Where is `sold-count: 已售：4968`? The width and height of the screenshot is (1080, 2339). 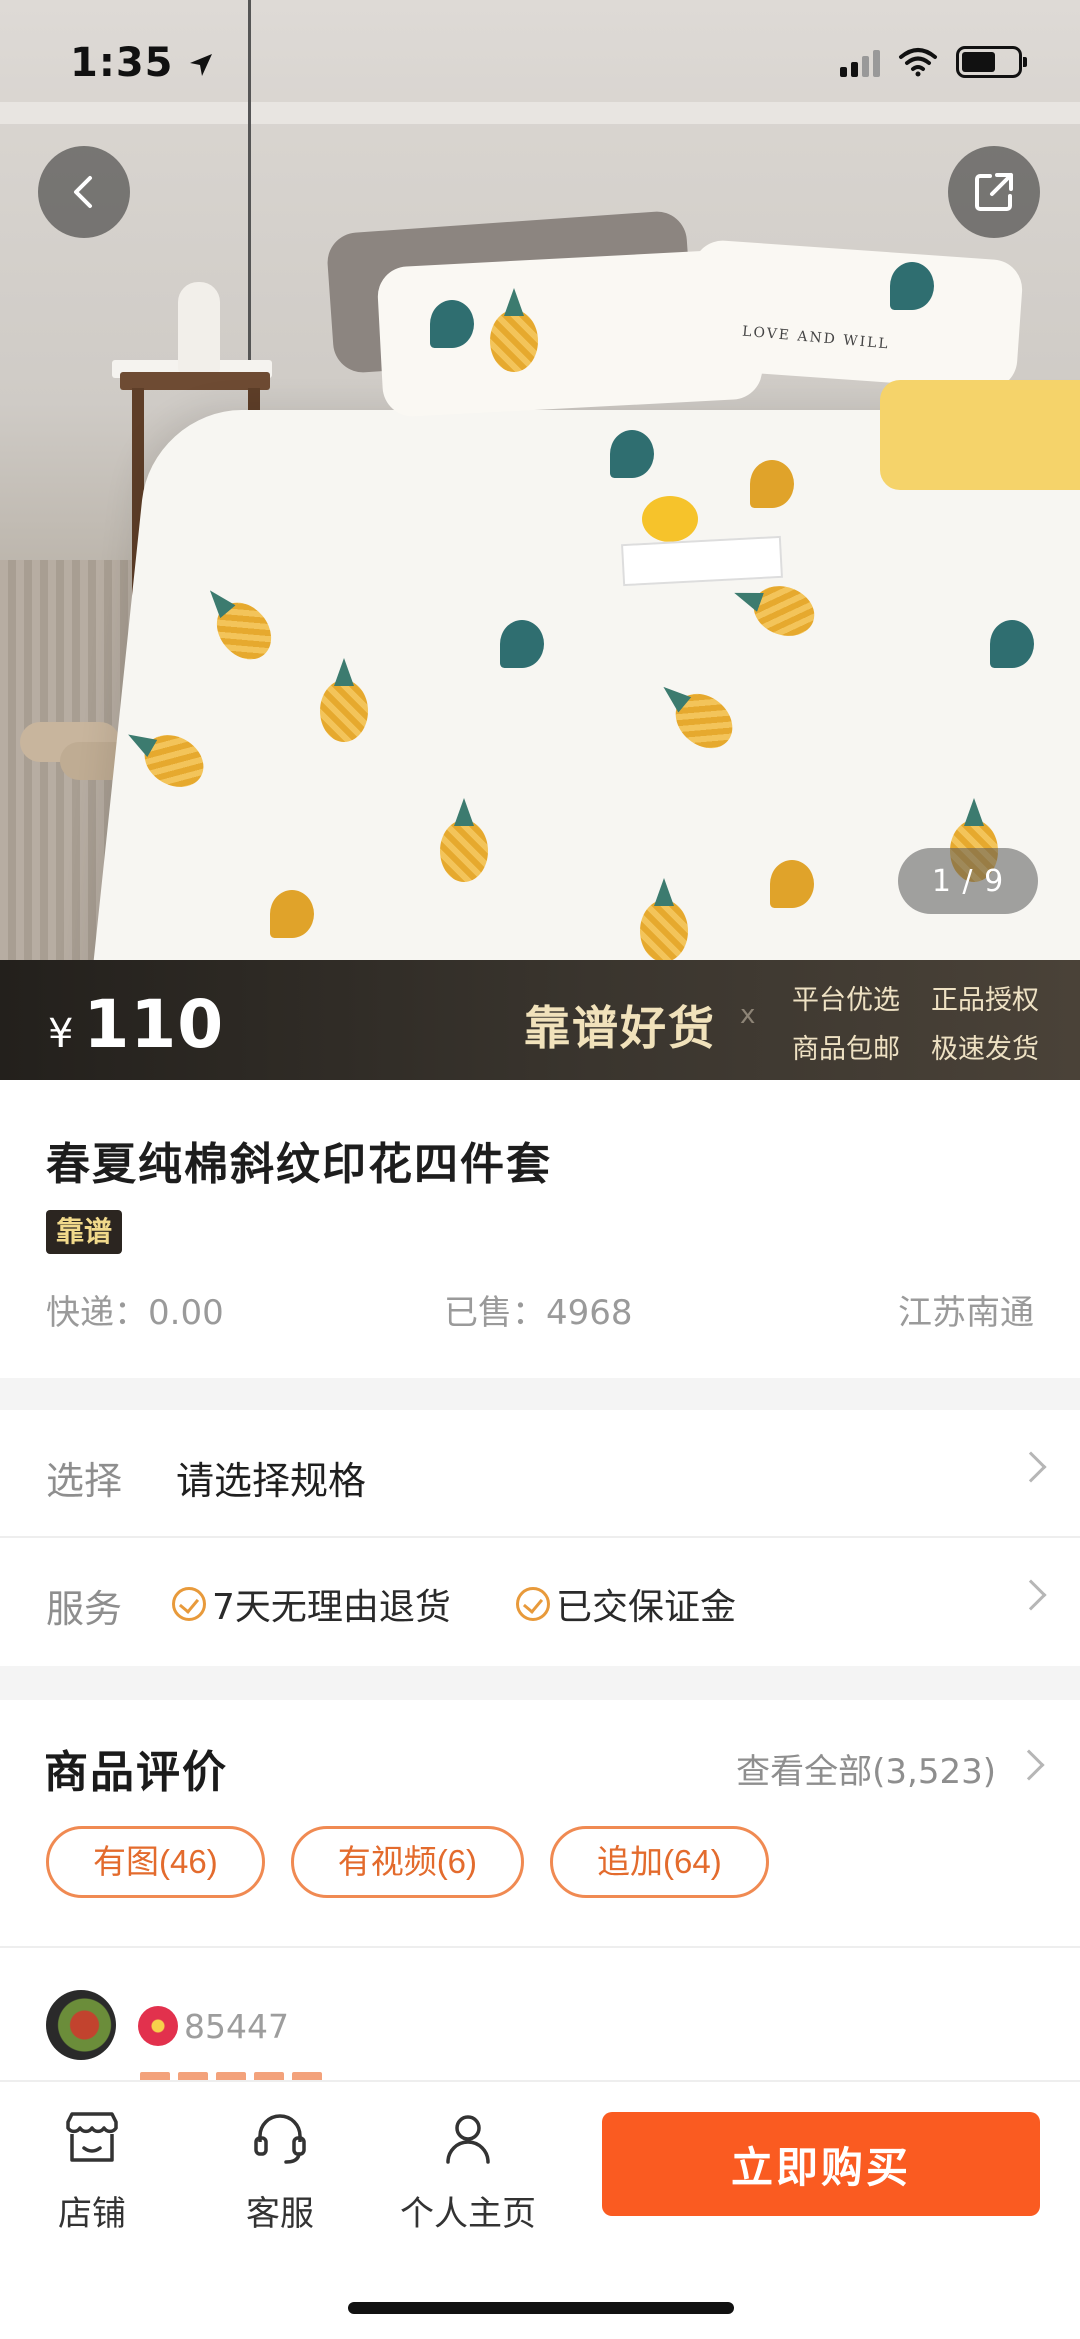 sold-count: 已售：4968 is located at coordinates (538, 1313).